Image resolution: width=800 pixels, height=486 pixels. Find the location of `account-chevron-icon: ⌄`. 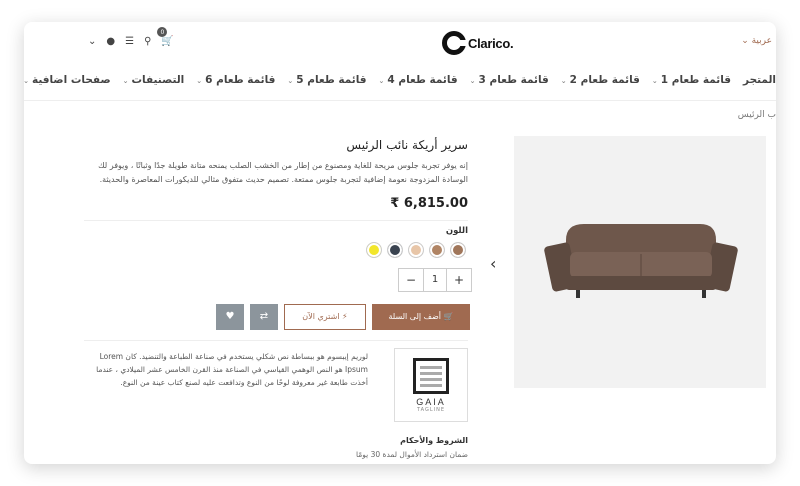

account-chevron-icon: ⌄ is located at coordinates (92, 42).